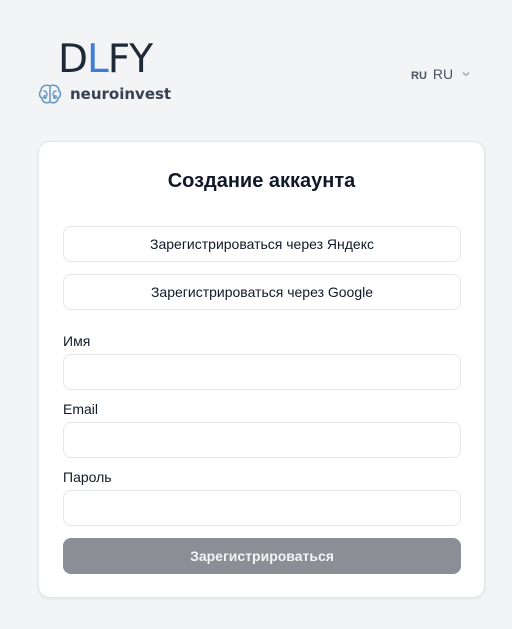 The image size is (512, 629). I want to click on brand-logo: DLFY, so click(105, 59).